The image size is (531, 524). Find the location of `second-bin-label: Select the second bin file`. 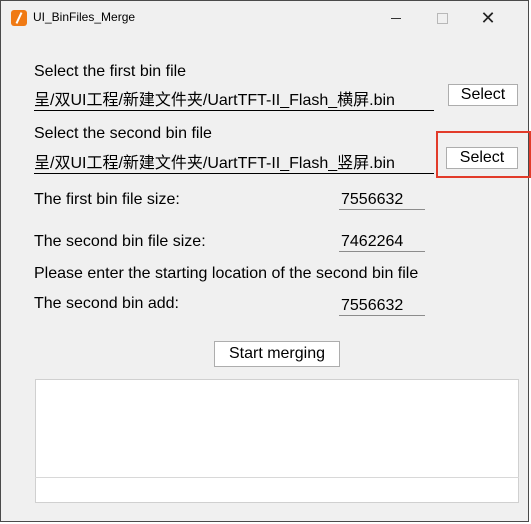

second-bin-label: Select the second bin file is located at coordinates (123, 133).